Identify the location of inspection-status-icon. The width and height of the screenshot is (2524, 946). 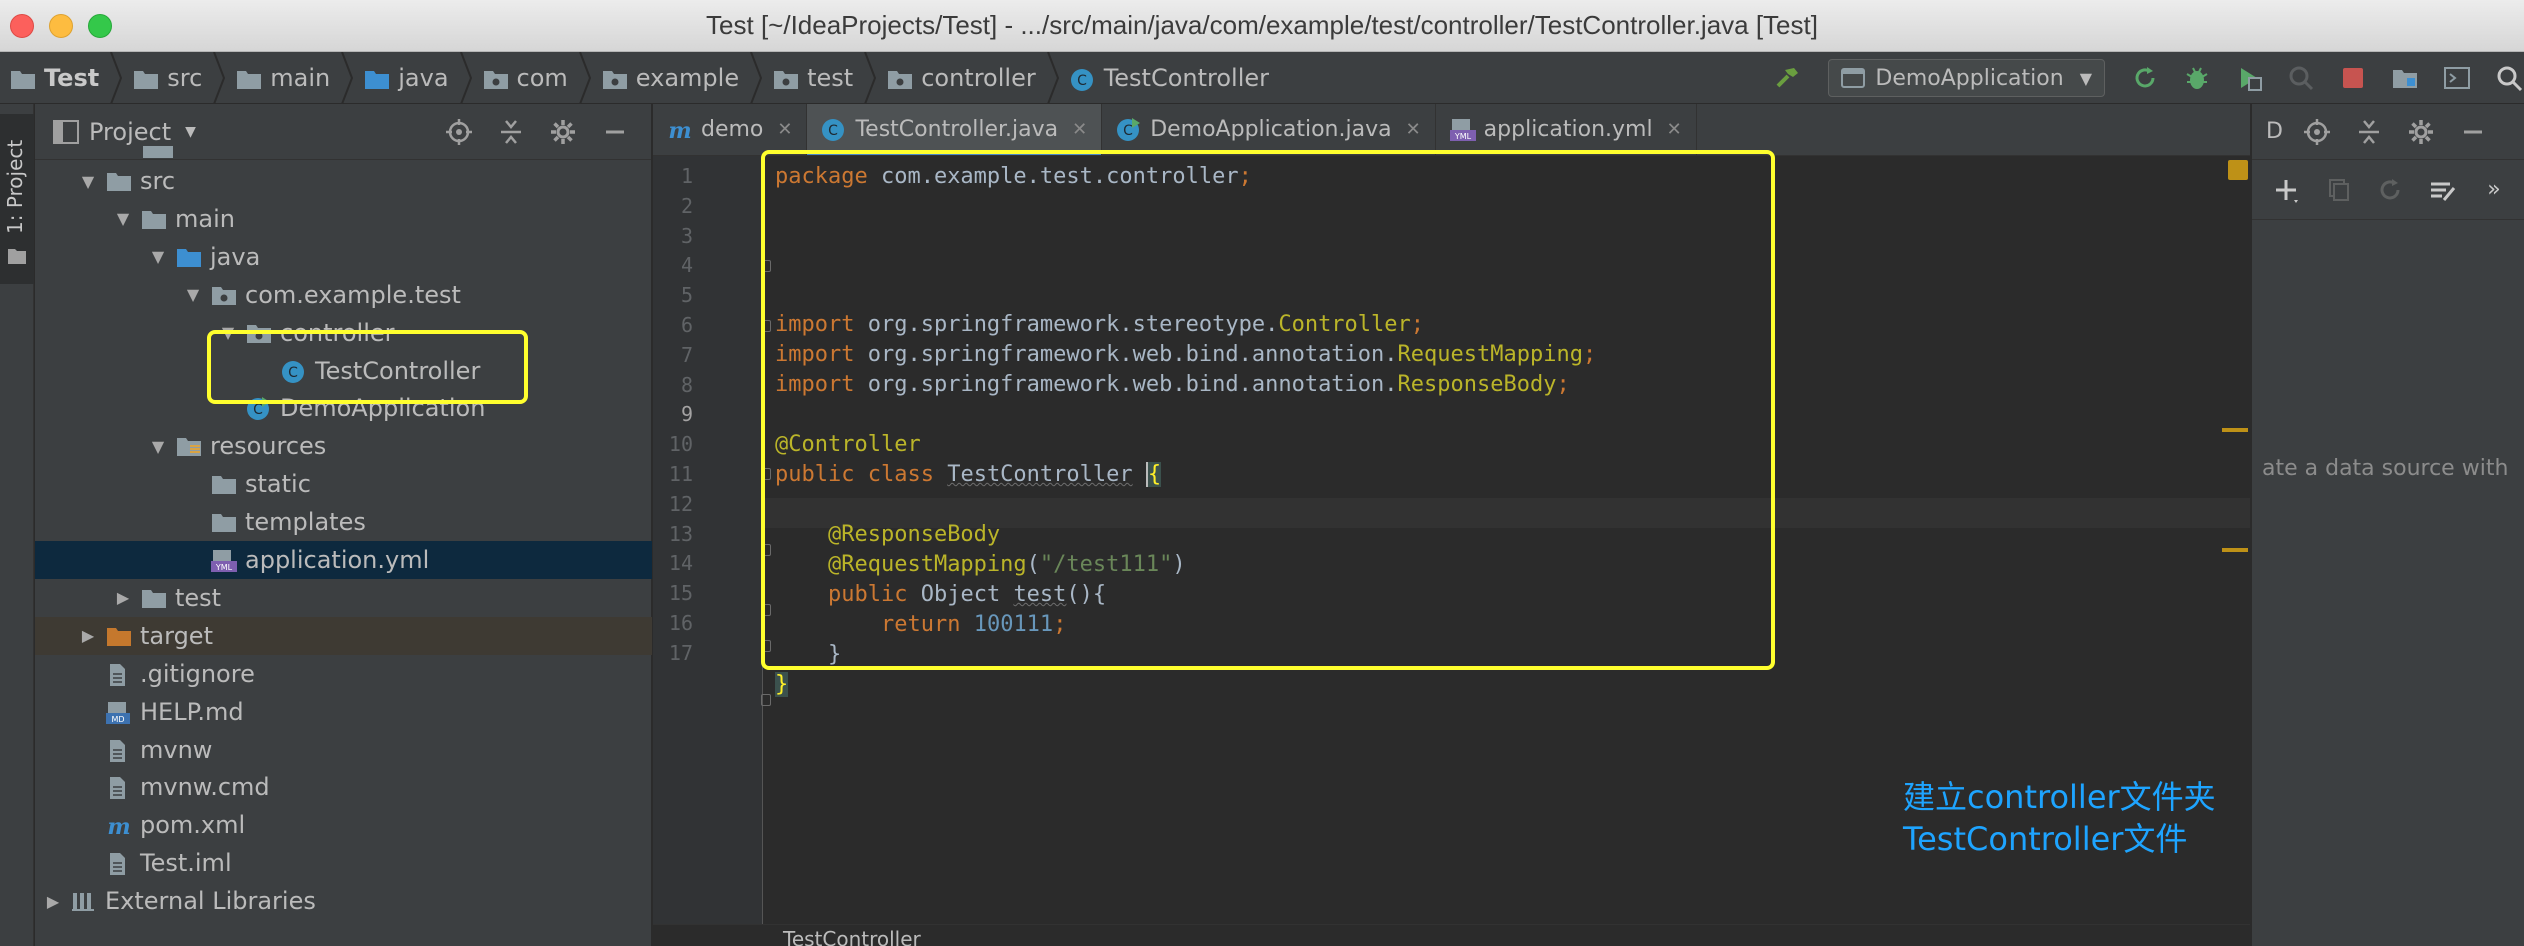
(2238, 170).